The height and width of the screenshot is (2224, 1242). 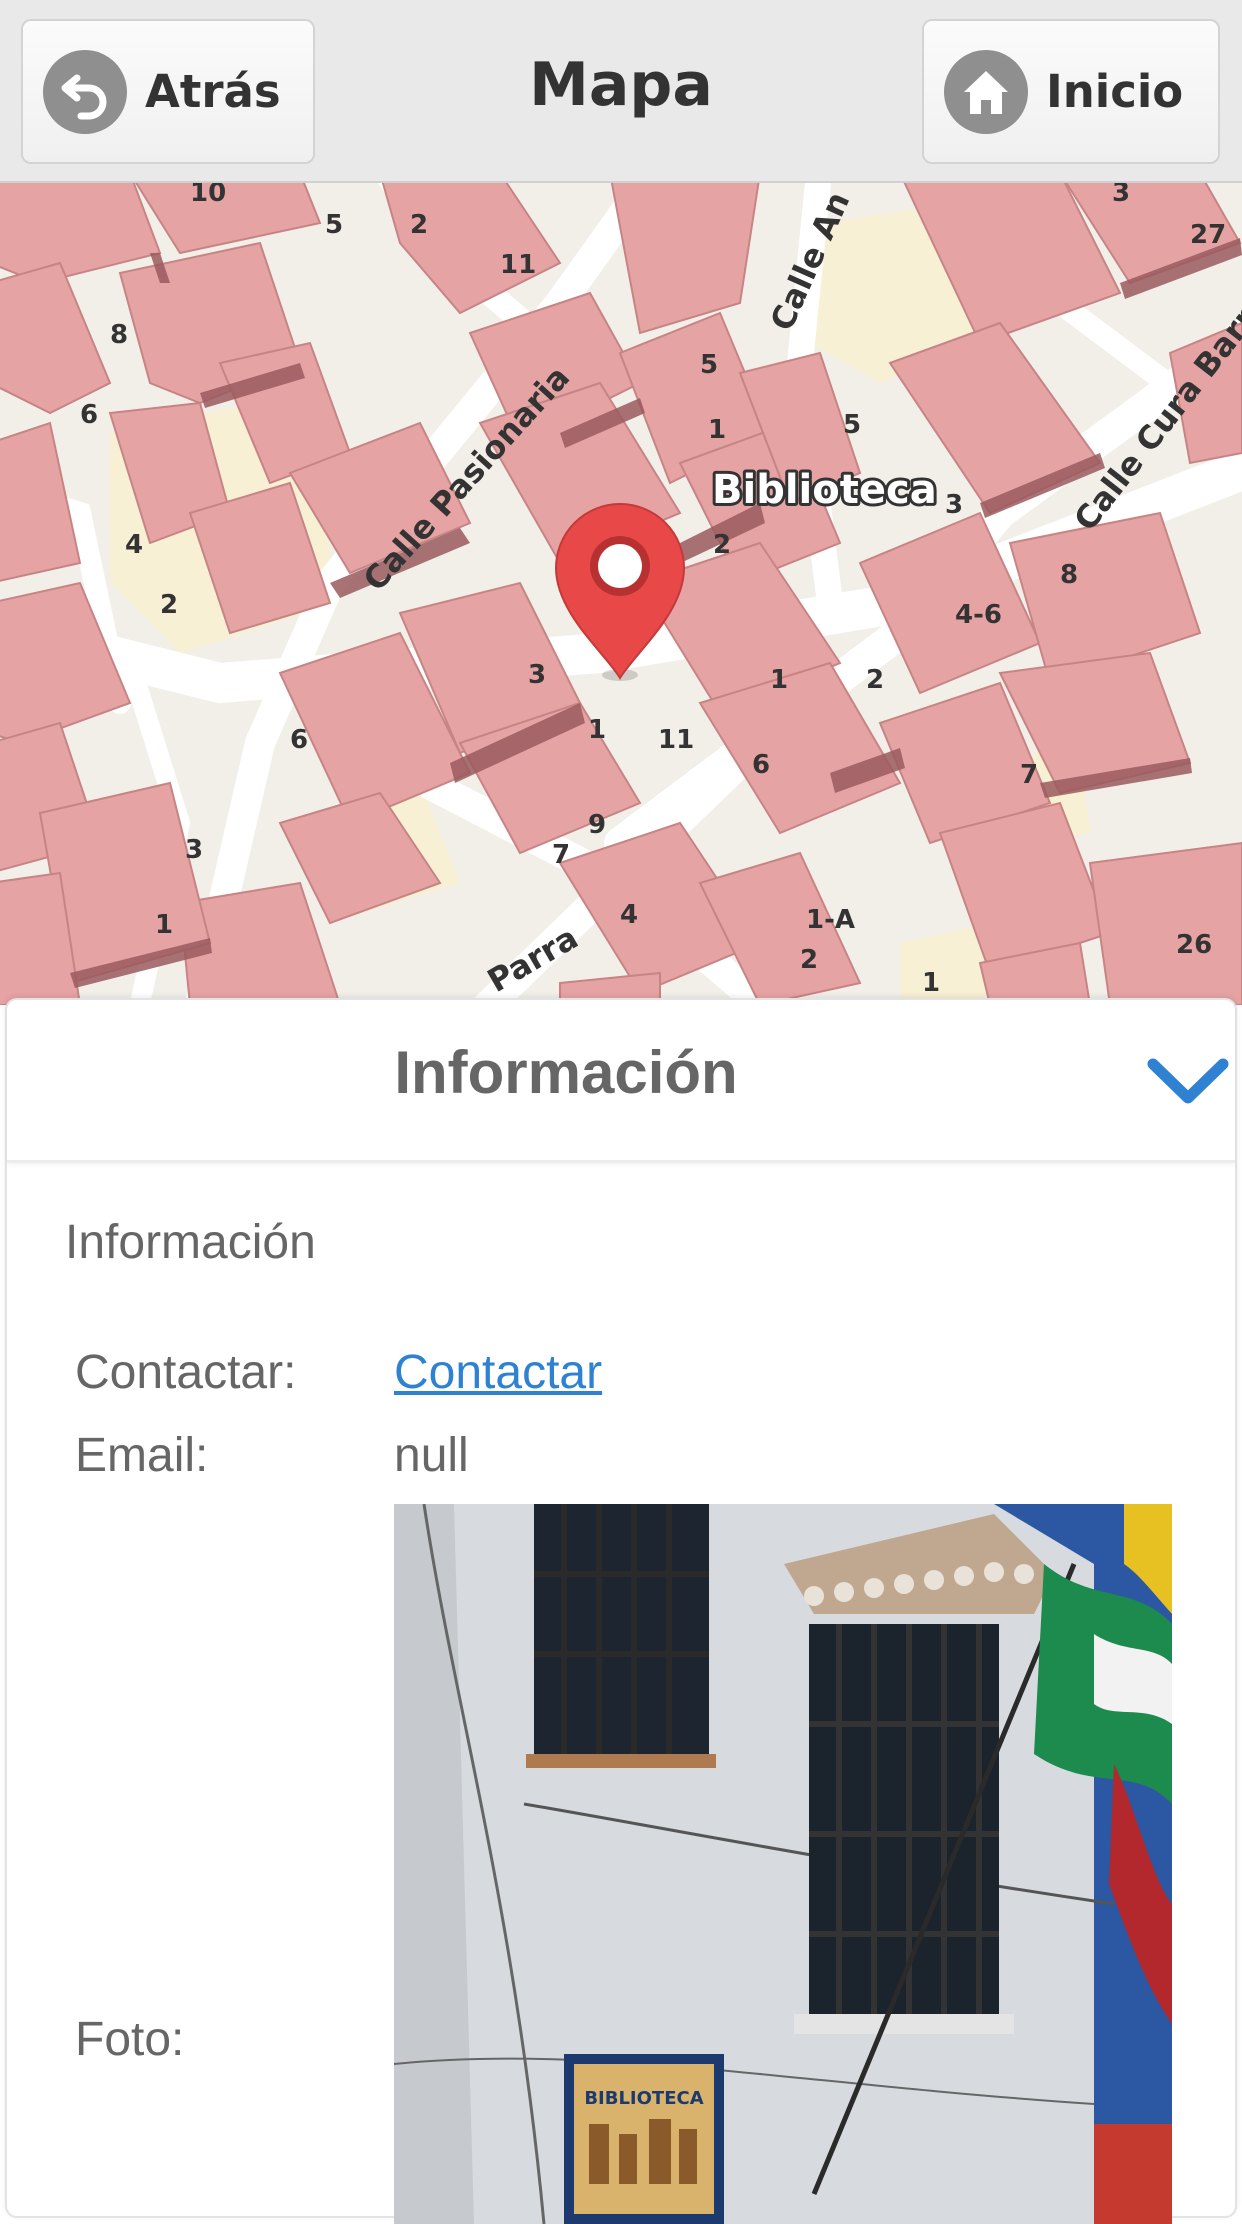 I want to click on photo-sign-text: BIBLIOTECA, so click(x=643, y=2098).